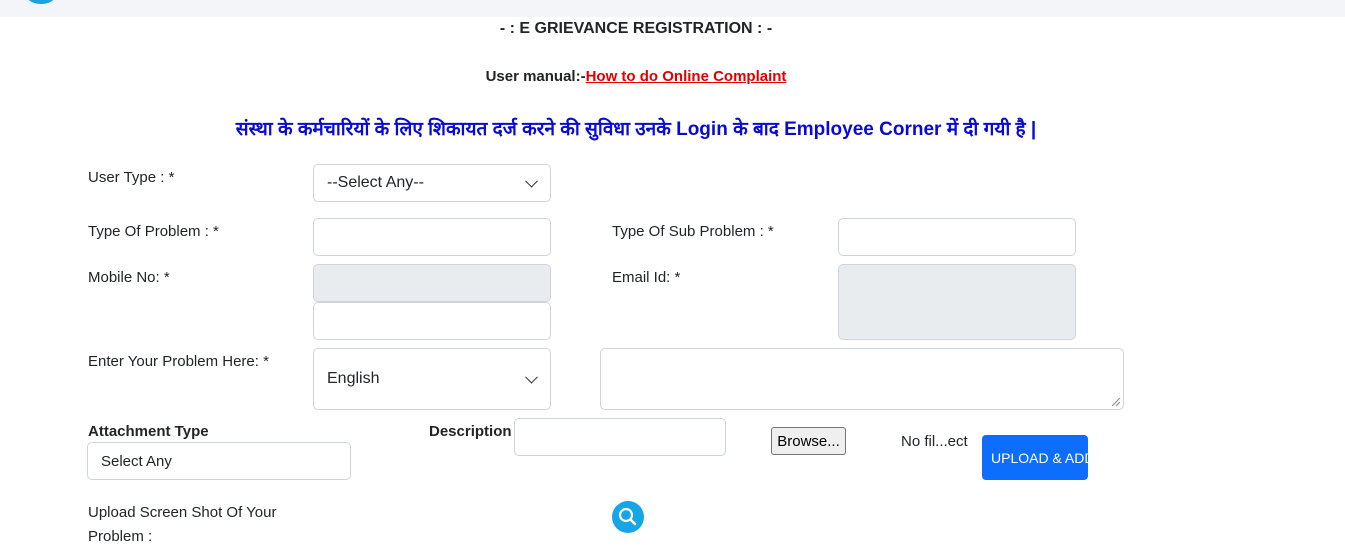 The image size is (1345, 551). I want to click on email-field, so click(957, 302).